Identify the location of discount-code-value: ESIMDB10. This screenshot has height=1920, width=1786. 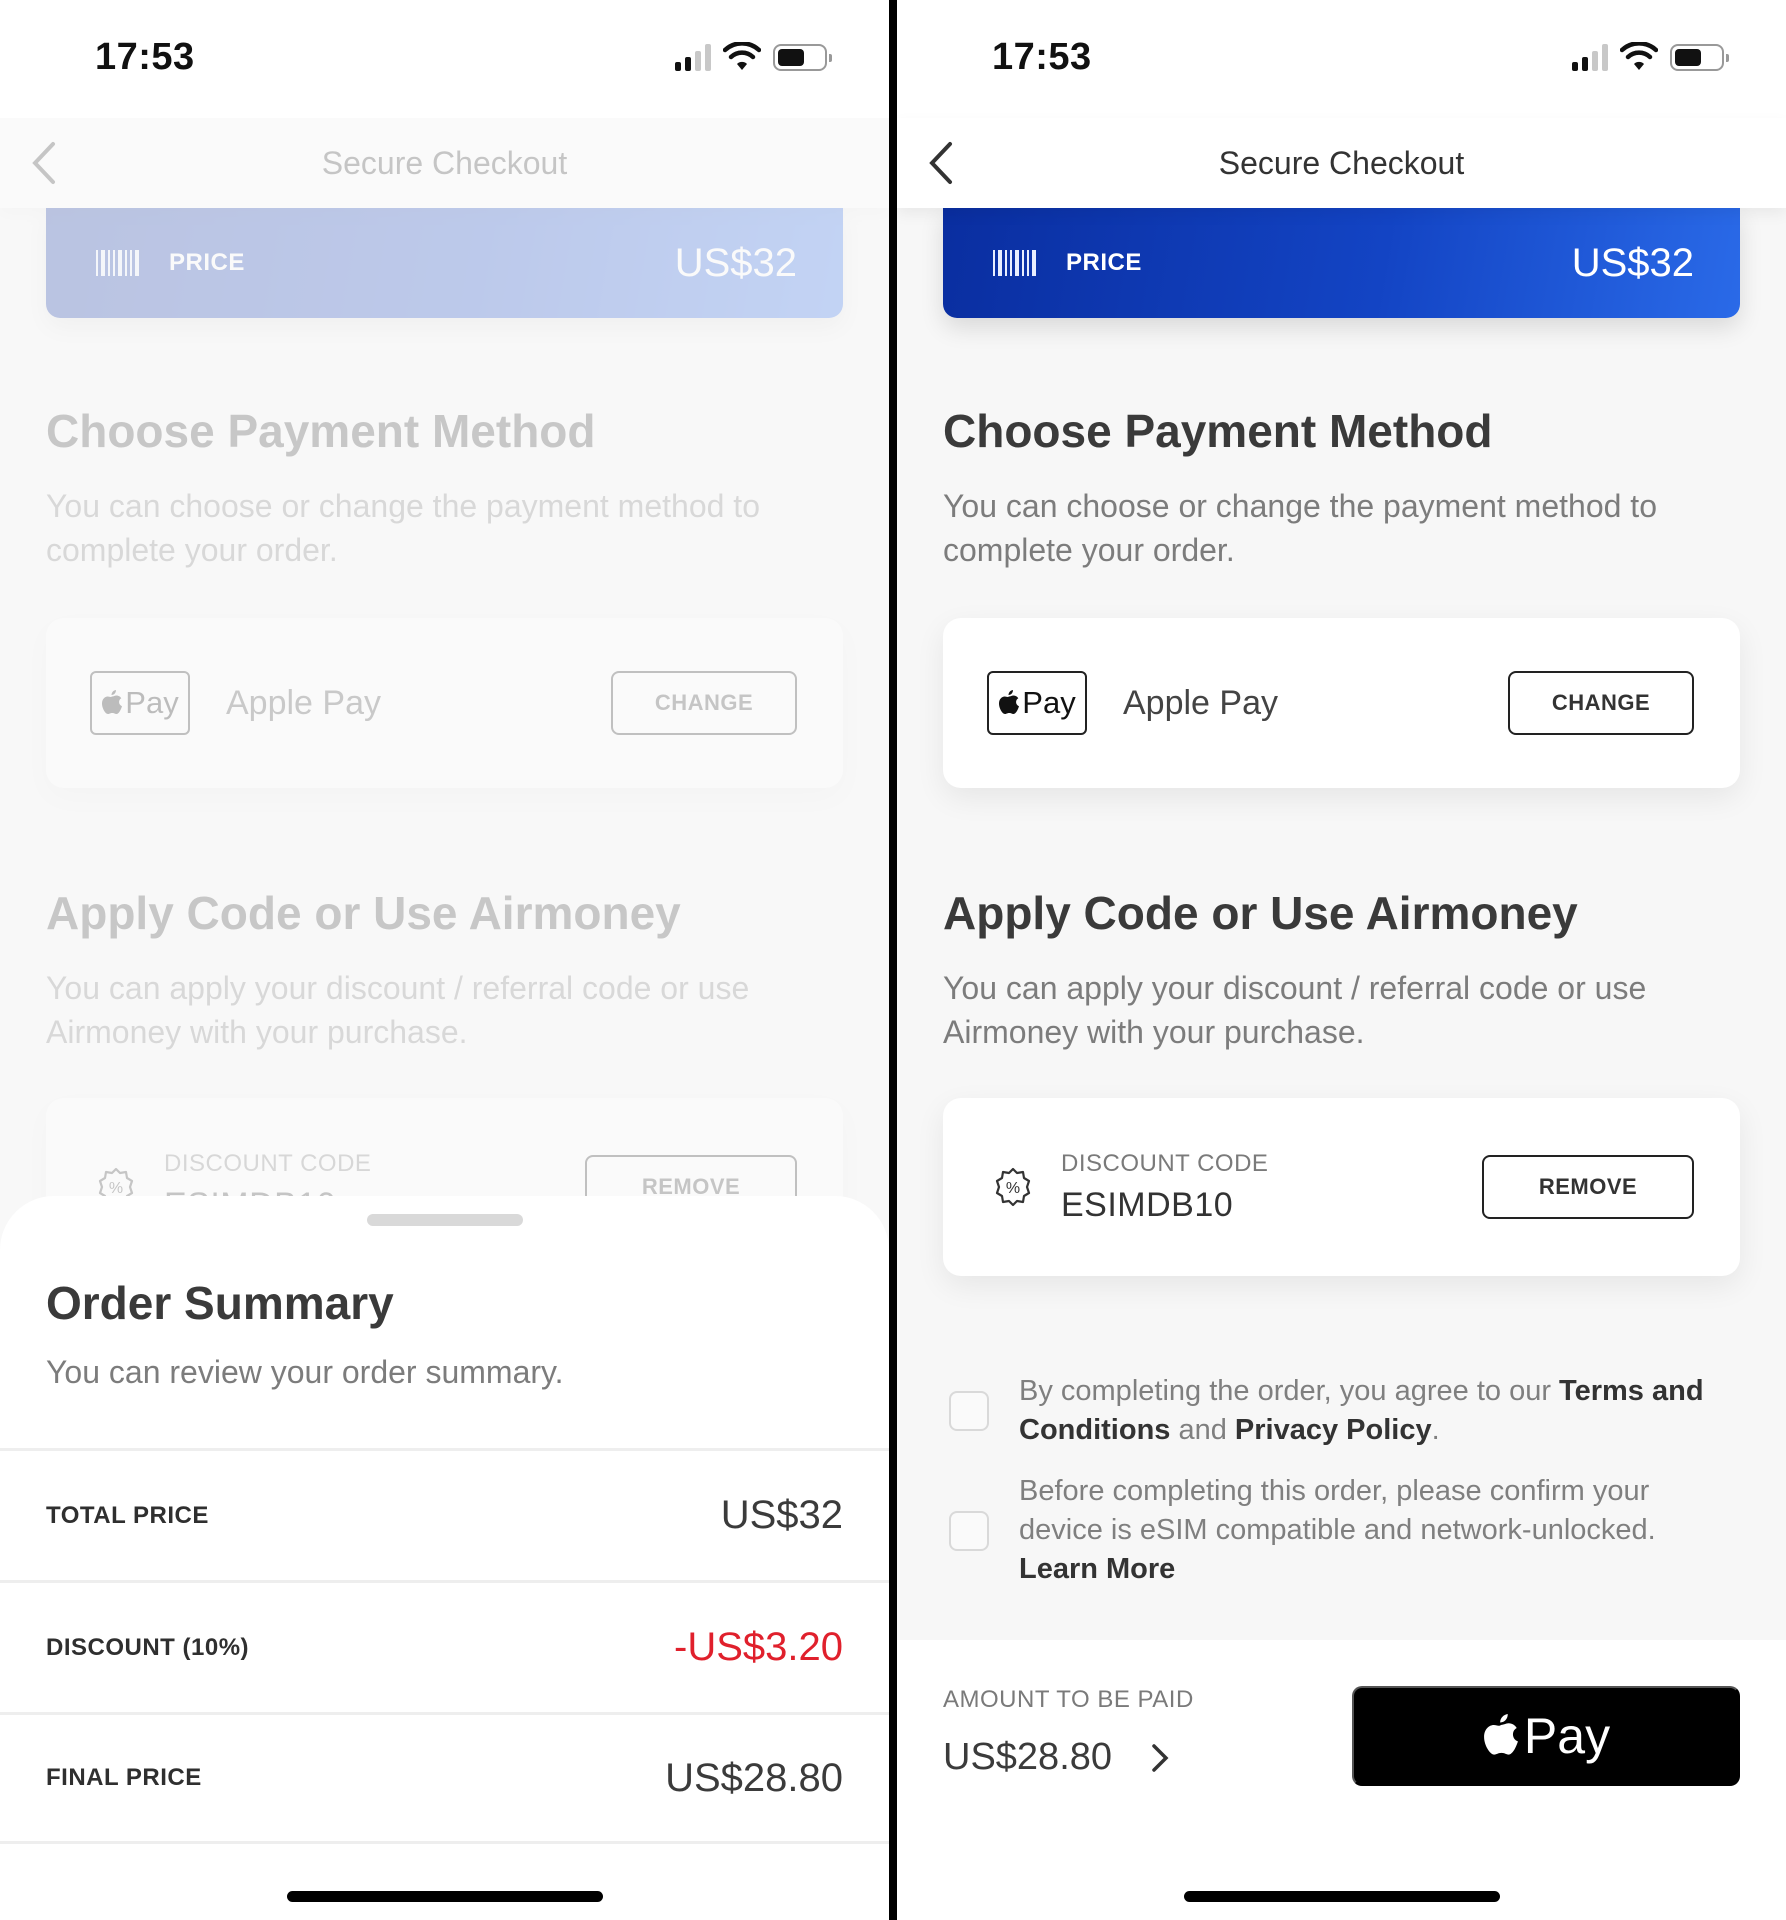
(1147, 1204).